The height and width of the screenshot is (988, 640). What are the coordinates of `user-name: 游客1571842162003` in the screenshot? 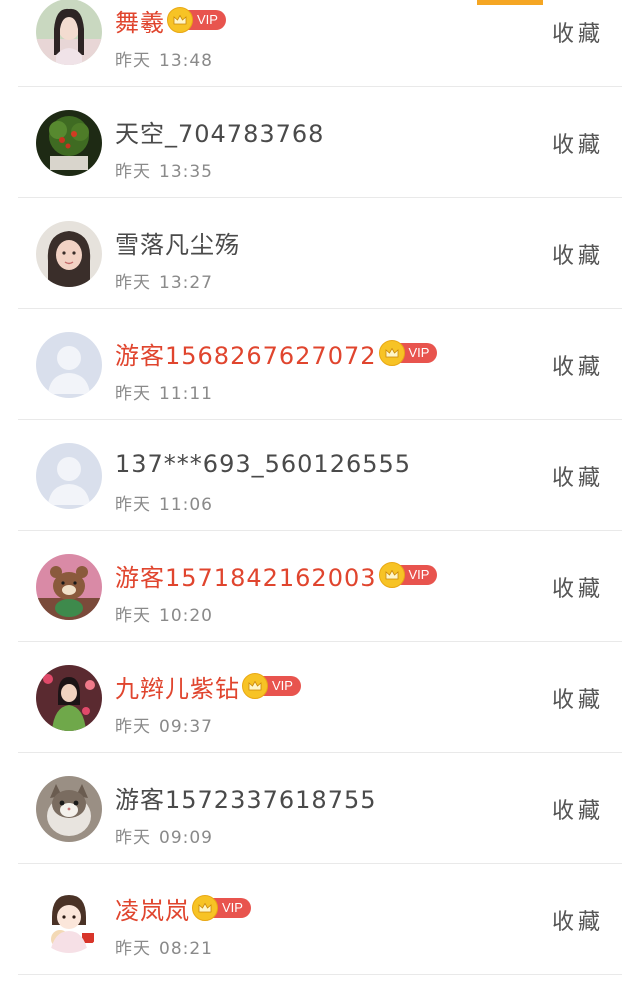 It's located at (246, 575).